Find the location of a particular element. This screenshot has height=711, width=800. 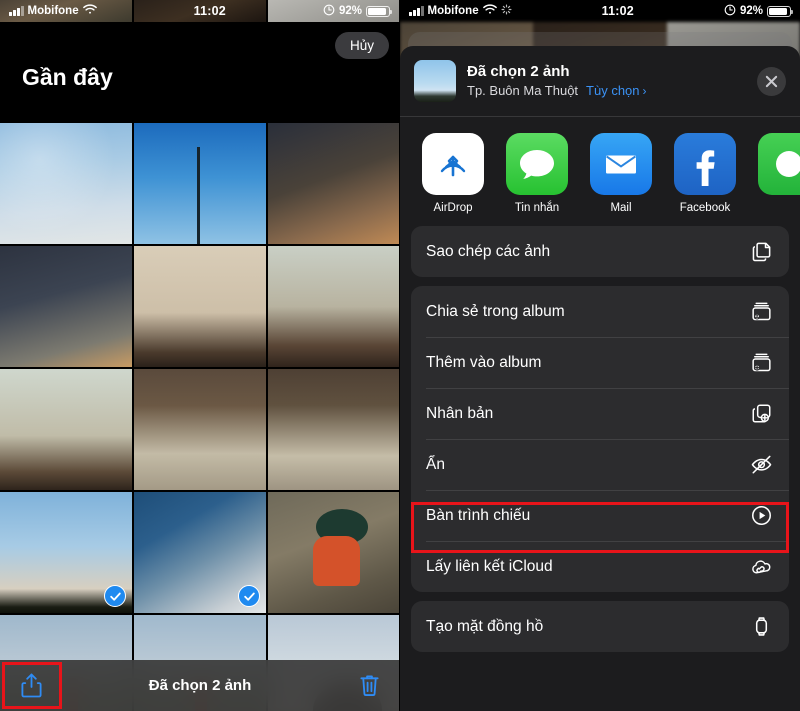

status-left-group: Mobifone is located at coordinates (460, 11).